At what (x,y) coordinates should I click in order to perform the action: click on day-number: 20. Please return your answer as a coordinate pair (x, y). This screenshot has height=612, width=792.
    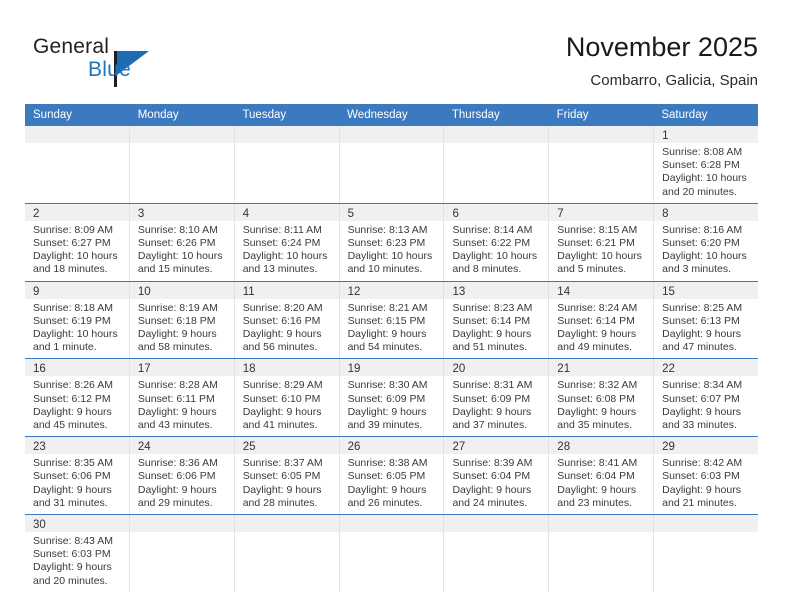
    Looking at the image, I should click on (459, 369).